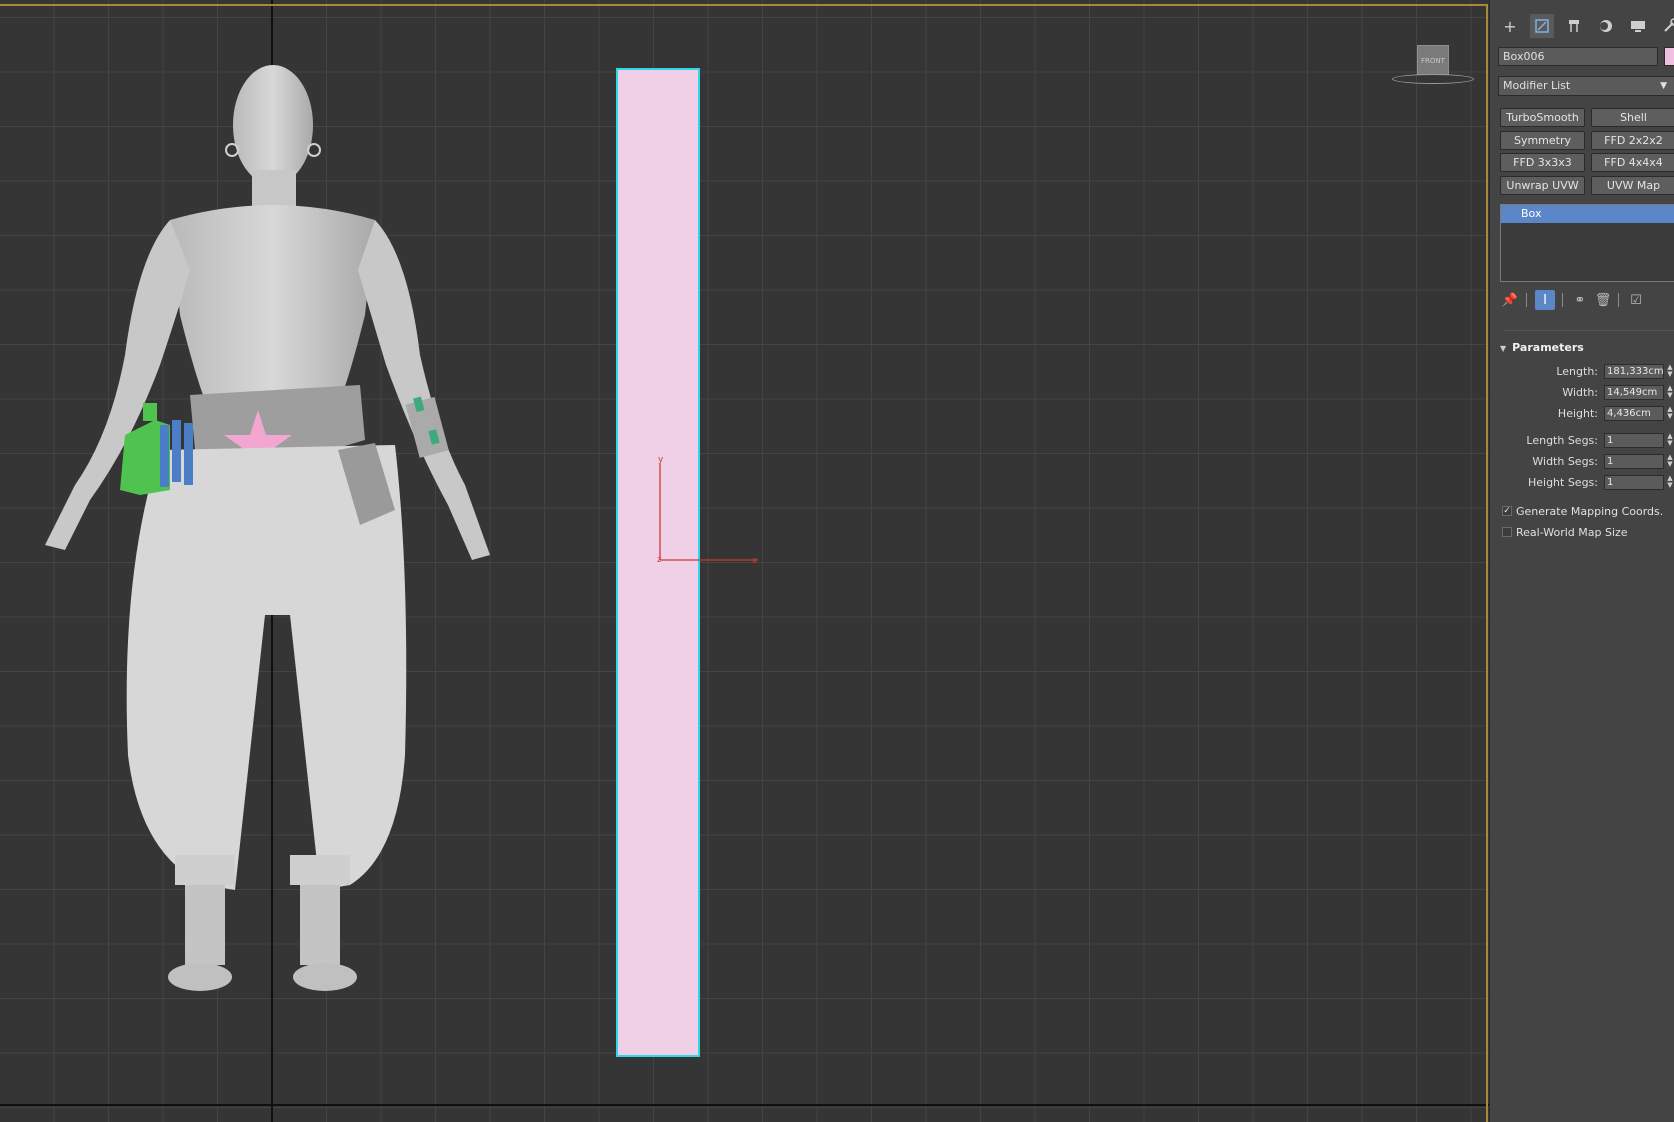  Describe the element at coordinates (1632, 185) in the screenshot. I see `uvw-map-button: UVW Map` at that location.